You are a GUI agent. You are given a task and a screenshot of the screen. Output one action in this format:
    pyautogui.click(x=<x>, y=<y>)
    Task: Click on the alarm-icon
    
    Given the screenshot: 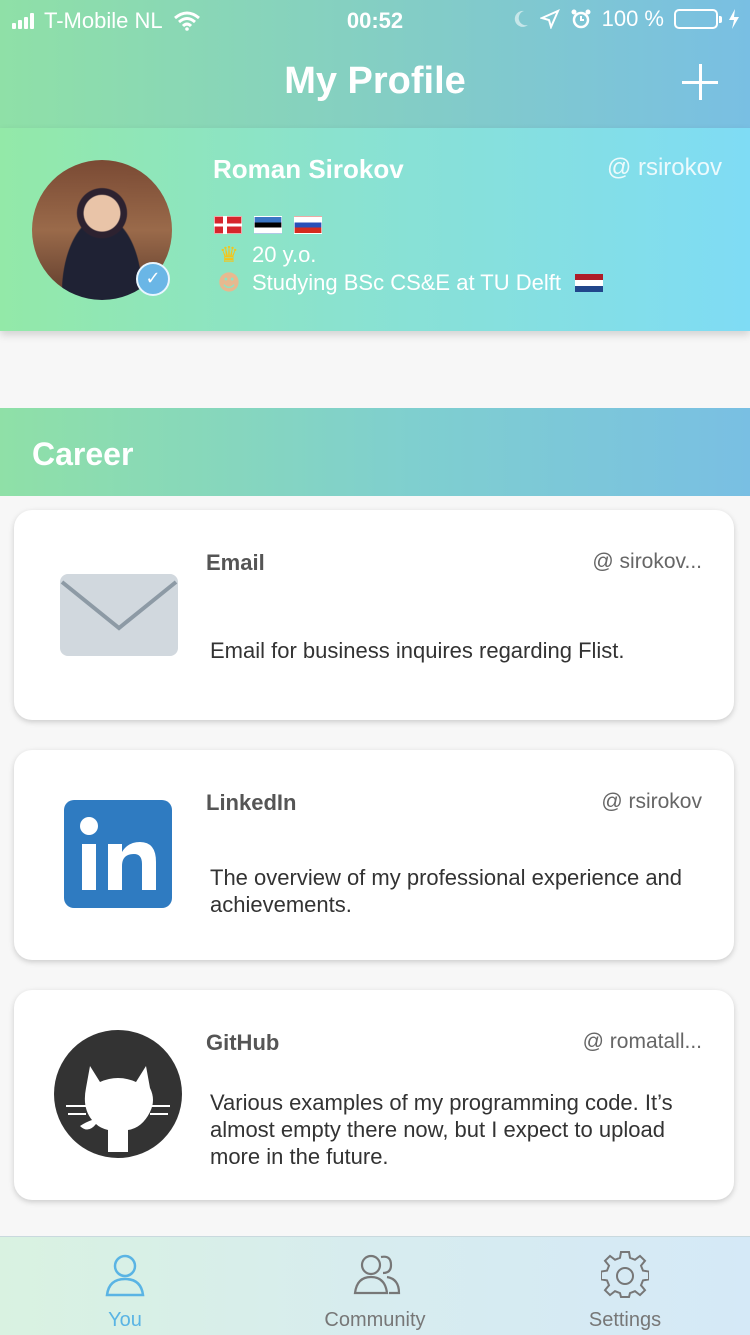 What is the action you would take?
    pyautogui.click(x=581, y=19)
    